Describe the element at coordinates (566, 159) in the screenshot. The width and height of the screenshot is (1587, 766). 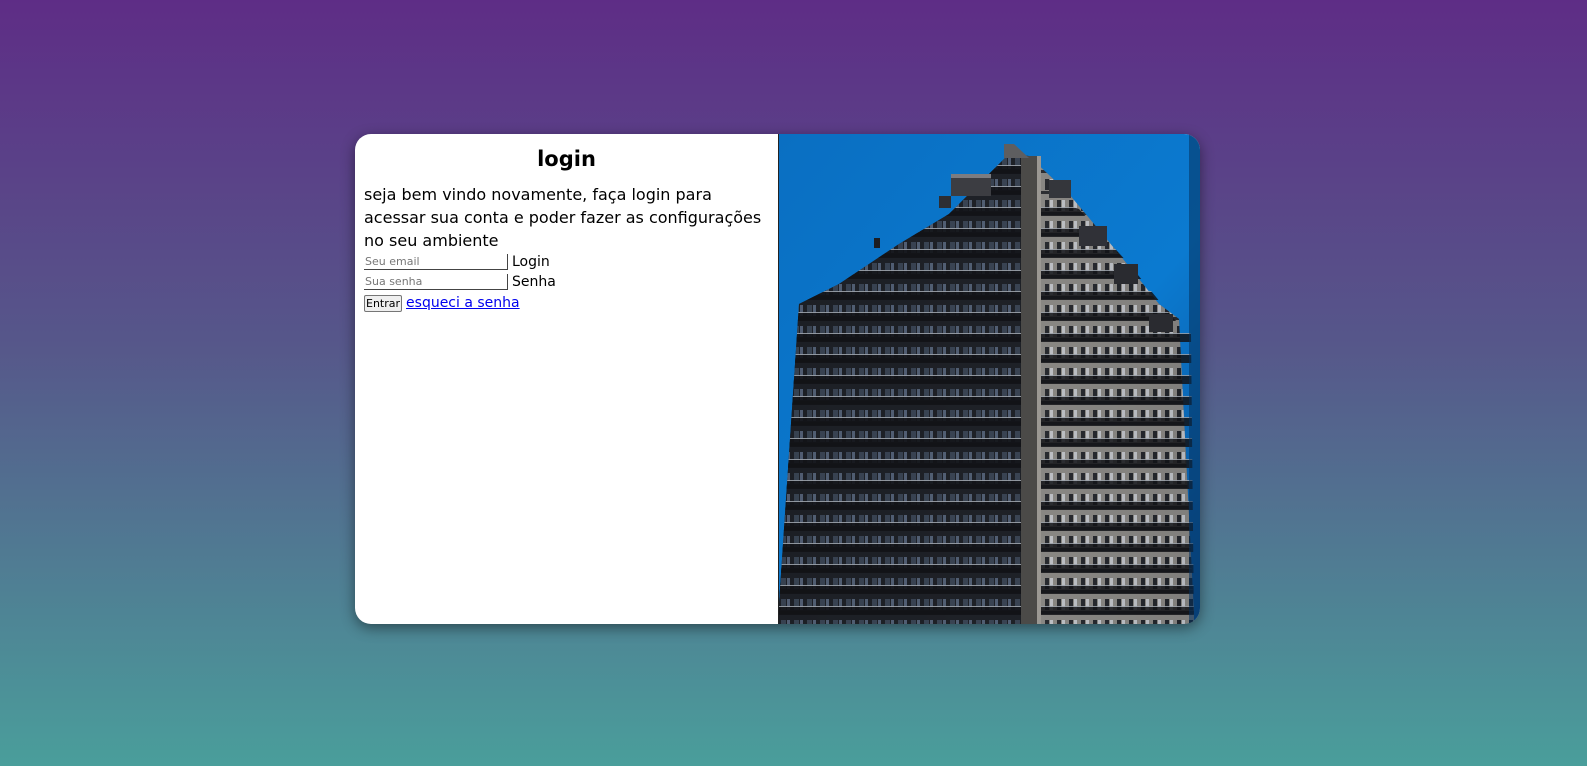
I see `page-title: login` at that location.